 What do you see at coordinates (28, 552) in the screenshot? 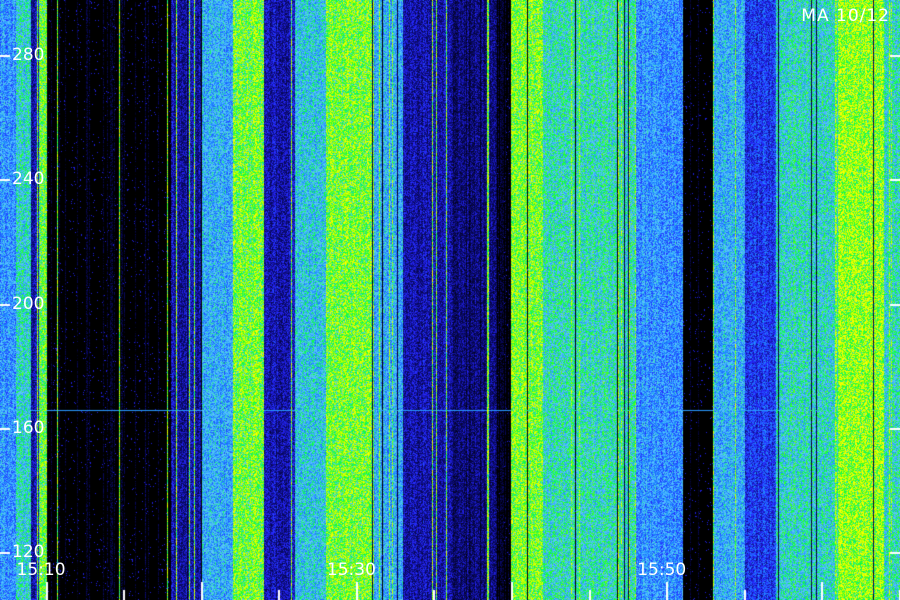
I see `y-tick-label: 120` at bounding box center [28, 552].